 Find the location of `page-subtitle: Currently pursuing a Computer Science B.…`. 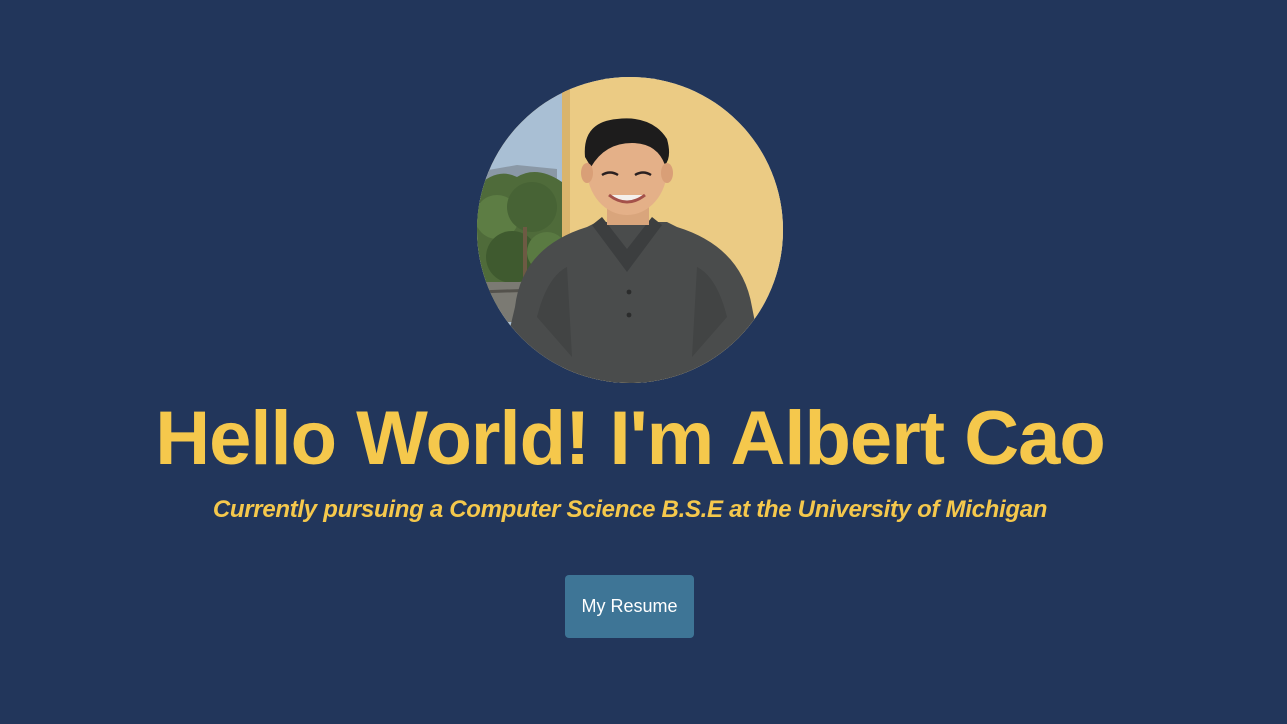

page-subtitle: Currently pursuing a Computer Science B.… is located at coordinates (630, 509).